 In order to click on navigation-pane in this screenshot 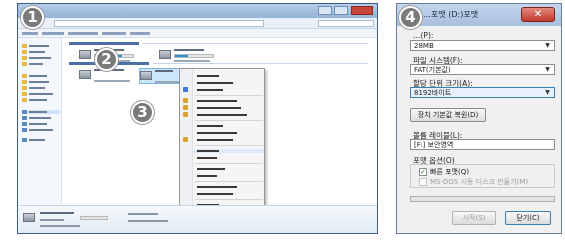, I will do `click(40, 122)`.